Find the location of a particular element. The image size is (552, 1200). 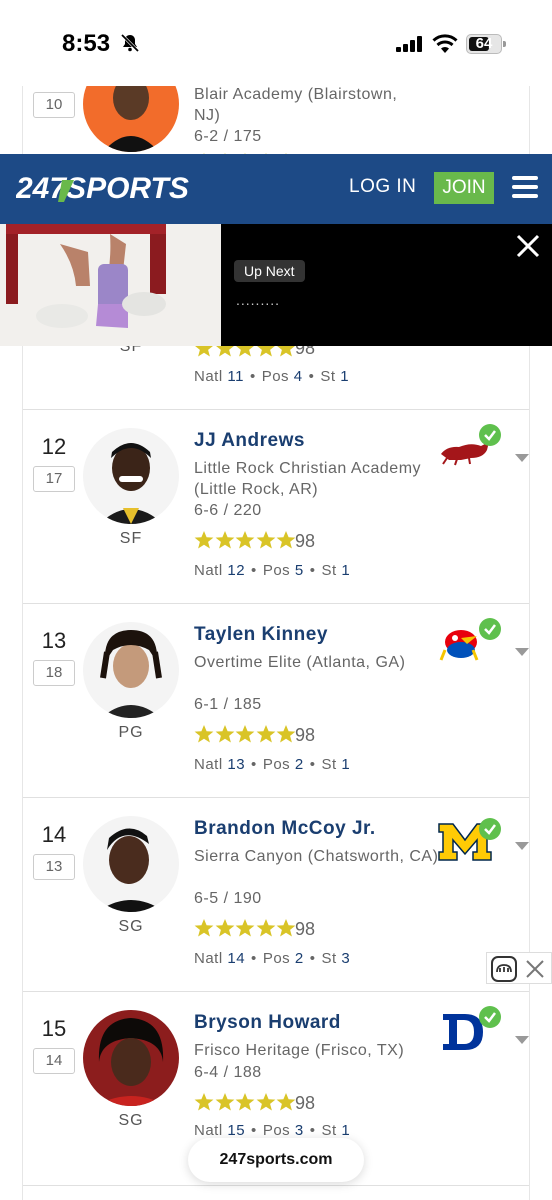

url-pill: 247sports.com is located at coordinates (276, 1160).